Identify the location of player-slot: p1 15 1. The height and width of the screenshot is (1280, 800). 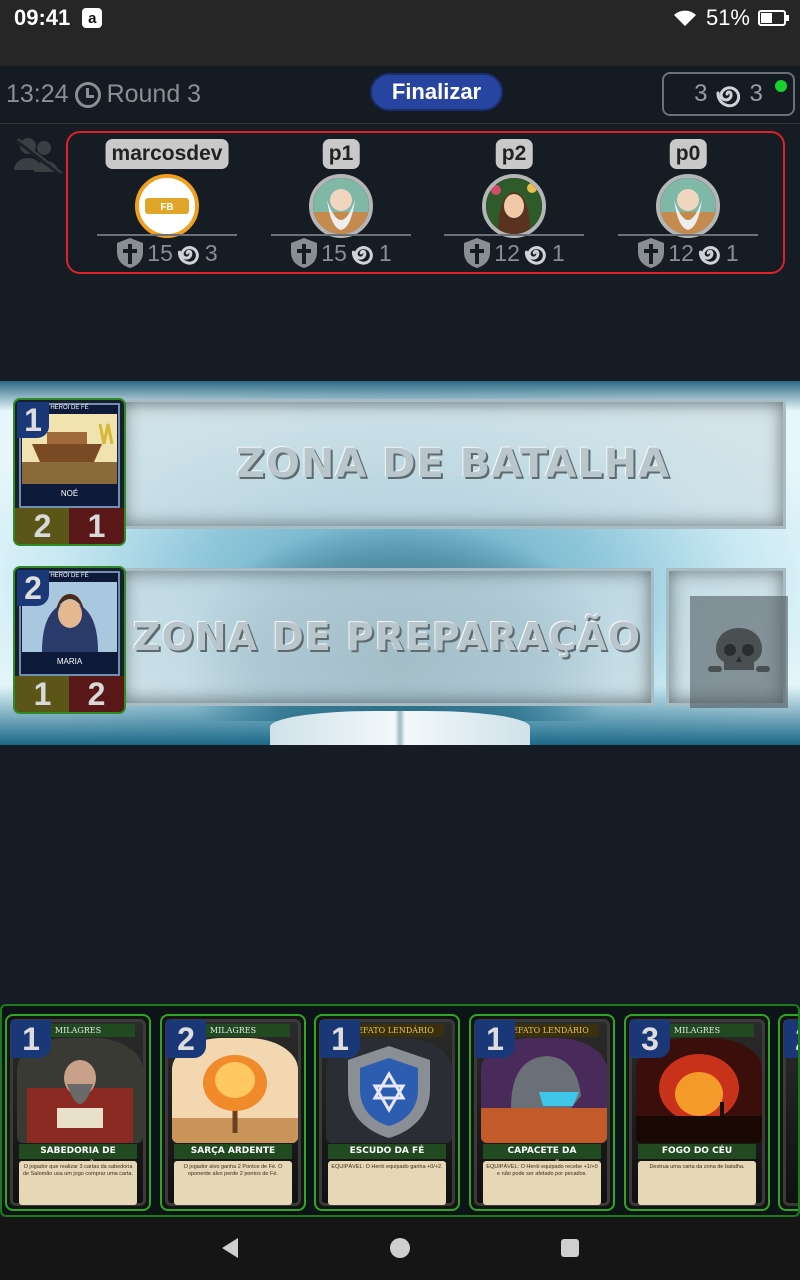
(341, 204).